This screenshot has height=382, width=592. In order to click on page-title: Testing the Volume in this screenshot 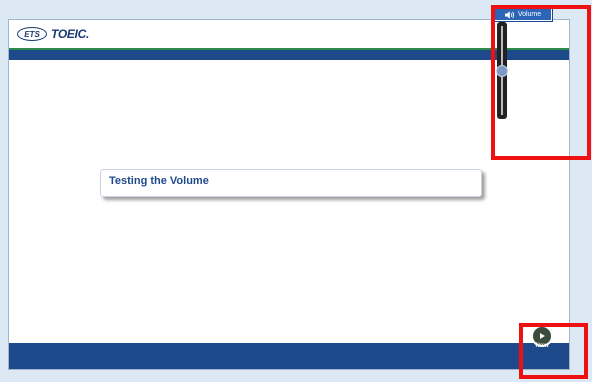, I will do `click(159, 181)`.